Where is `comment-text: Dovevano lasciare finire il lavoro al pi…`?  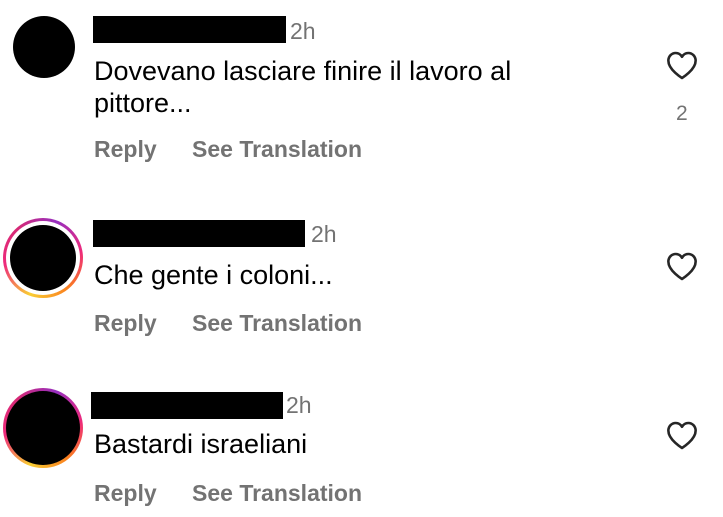 comment-text: Dovevano lasciare finire il lavoro al pi… is located at coordinates (302, 87).